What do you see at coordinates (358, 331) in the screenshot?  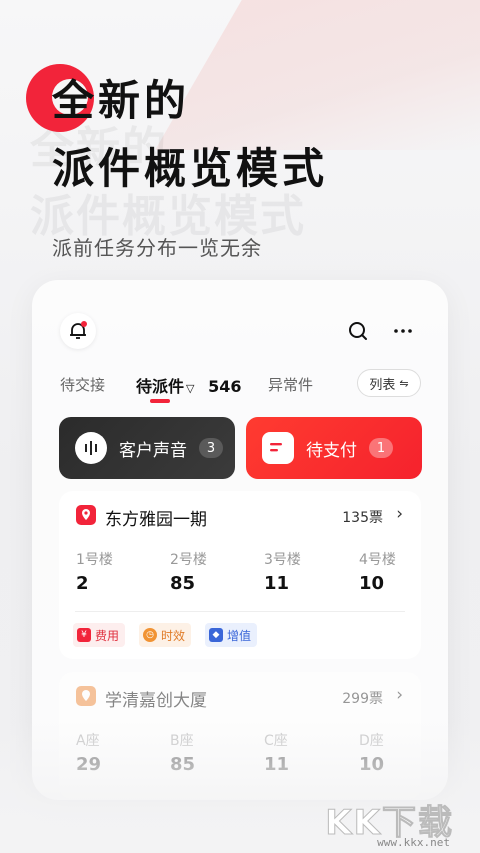 I see `search-icon` at bounding box center [358, 331].